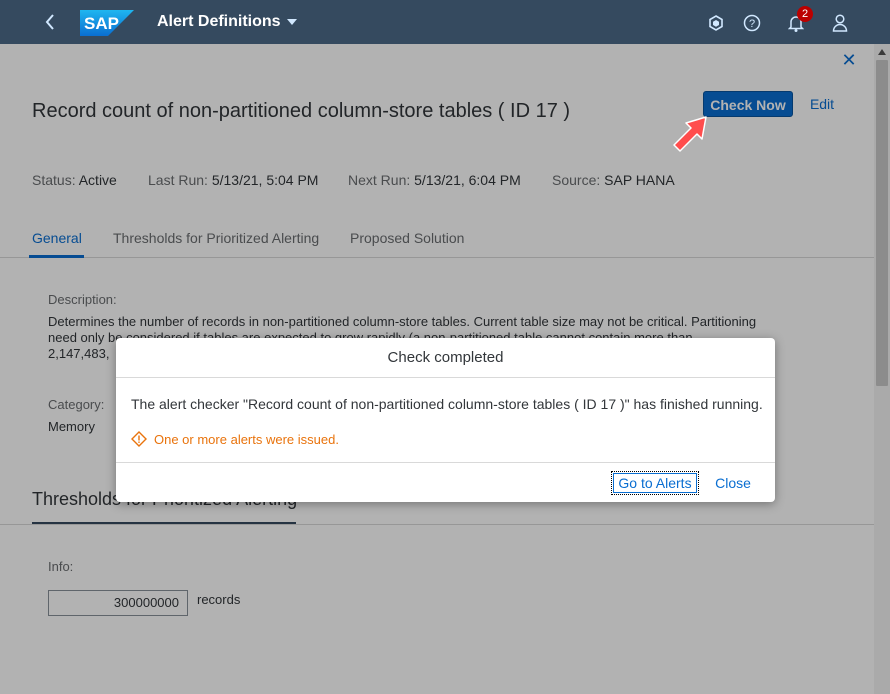 The height and width of the screenshot is (694, 890). I want to click on back-icon, so click(50, 22).